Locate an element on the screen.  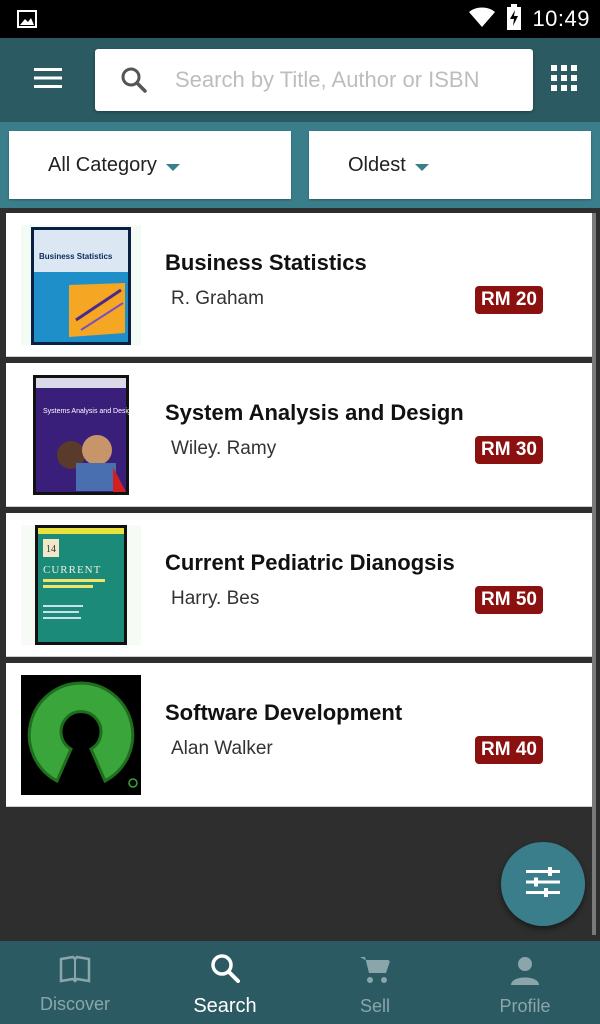
sort-dropdown: Oldest is located at coordinates (450, 165).